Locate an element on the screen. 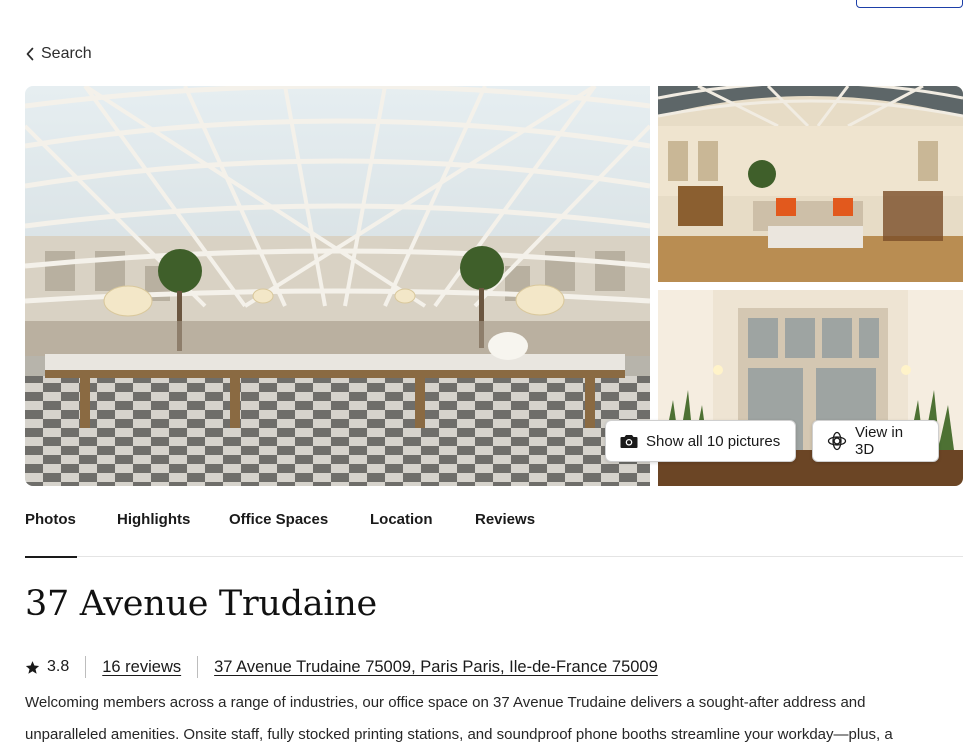 Image resolution: width=971 pixels, height=754 pixels. back-to-search-link: Search is located at coordinates (58, 54).